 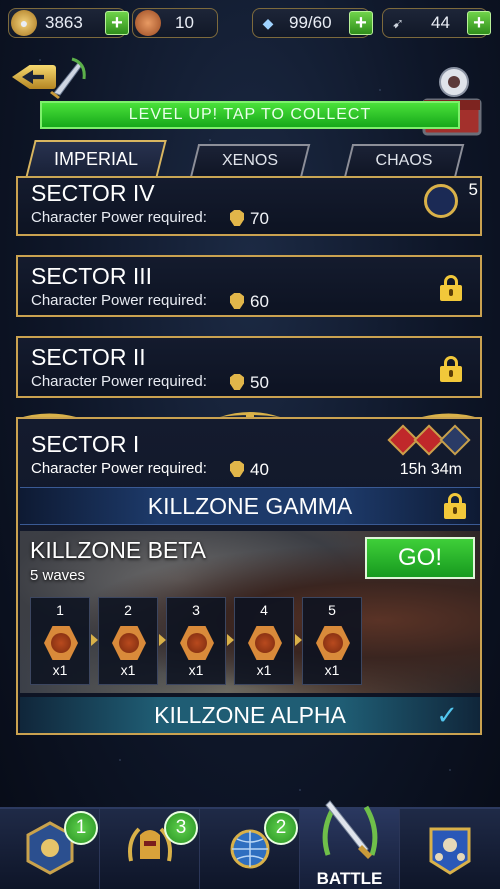 I want to click on killzone-beta-waves: 5 waves, so click(x=58, y=575).